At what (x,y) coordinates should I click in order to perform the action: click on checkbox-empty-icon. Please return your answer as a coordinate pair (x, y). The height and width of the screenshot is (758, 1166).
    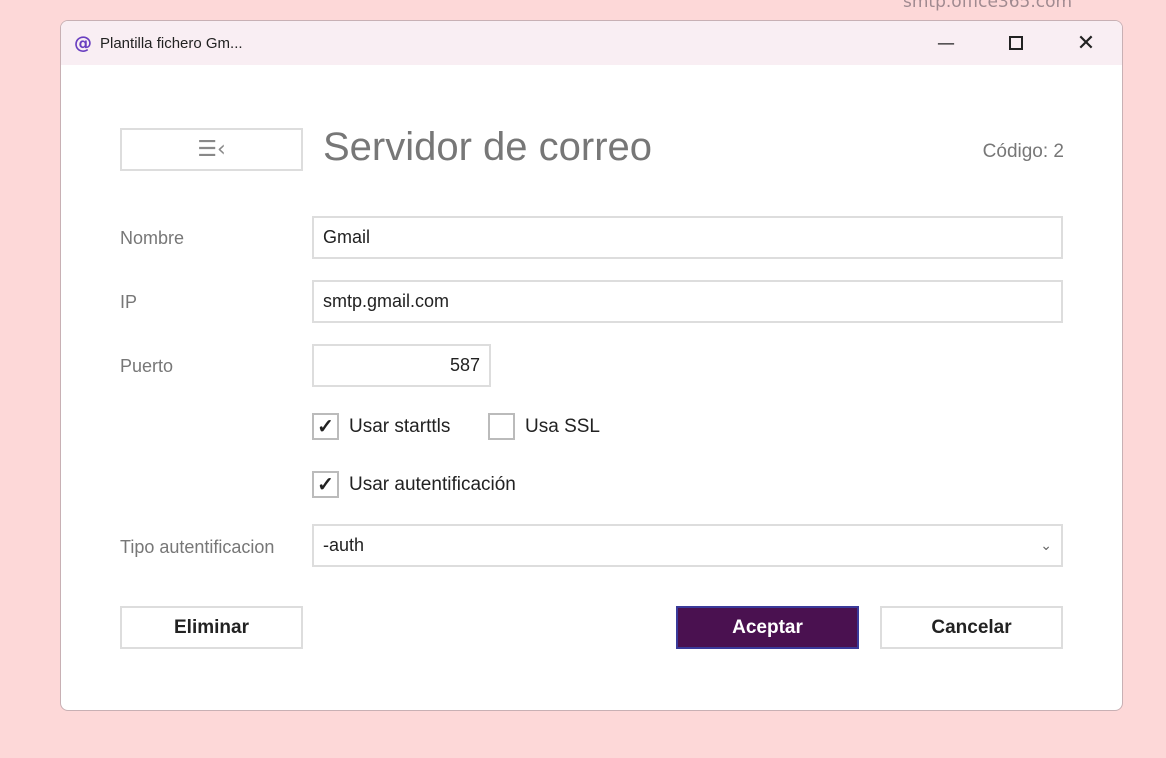
    Looking at the image, I should click on (501, 426).